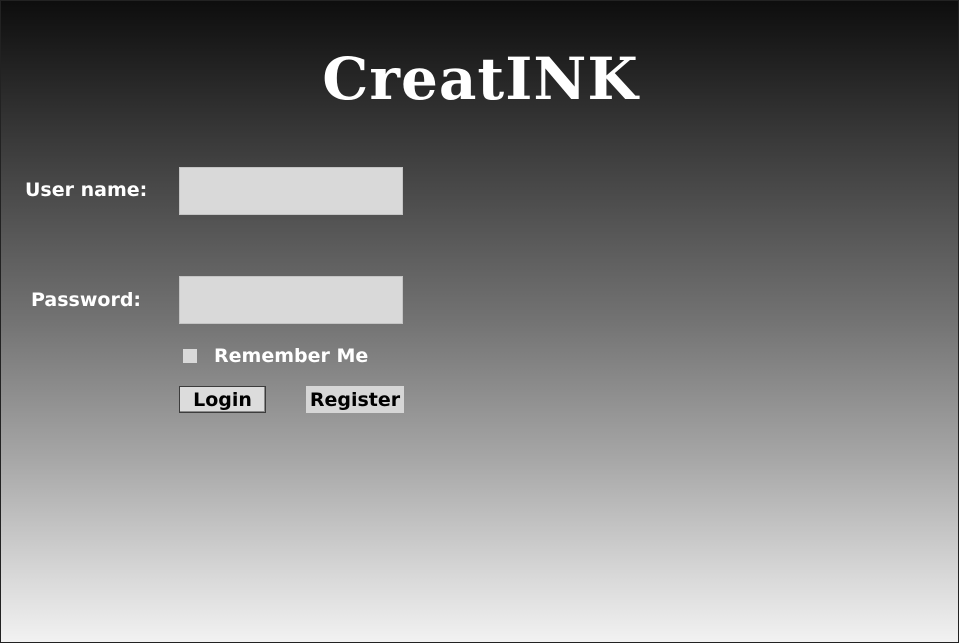  What do you see at coordinates (291, 300) in the screenshot?
I see `password-input` at bounding box center [291, 300].